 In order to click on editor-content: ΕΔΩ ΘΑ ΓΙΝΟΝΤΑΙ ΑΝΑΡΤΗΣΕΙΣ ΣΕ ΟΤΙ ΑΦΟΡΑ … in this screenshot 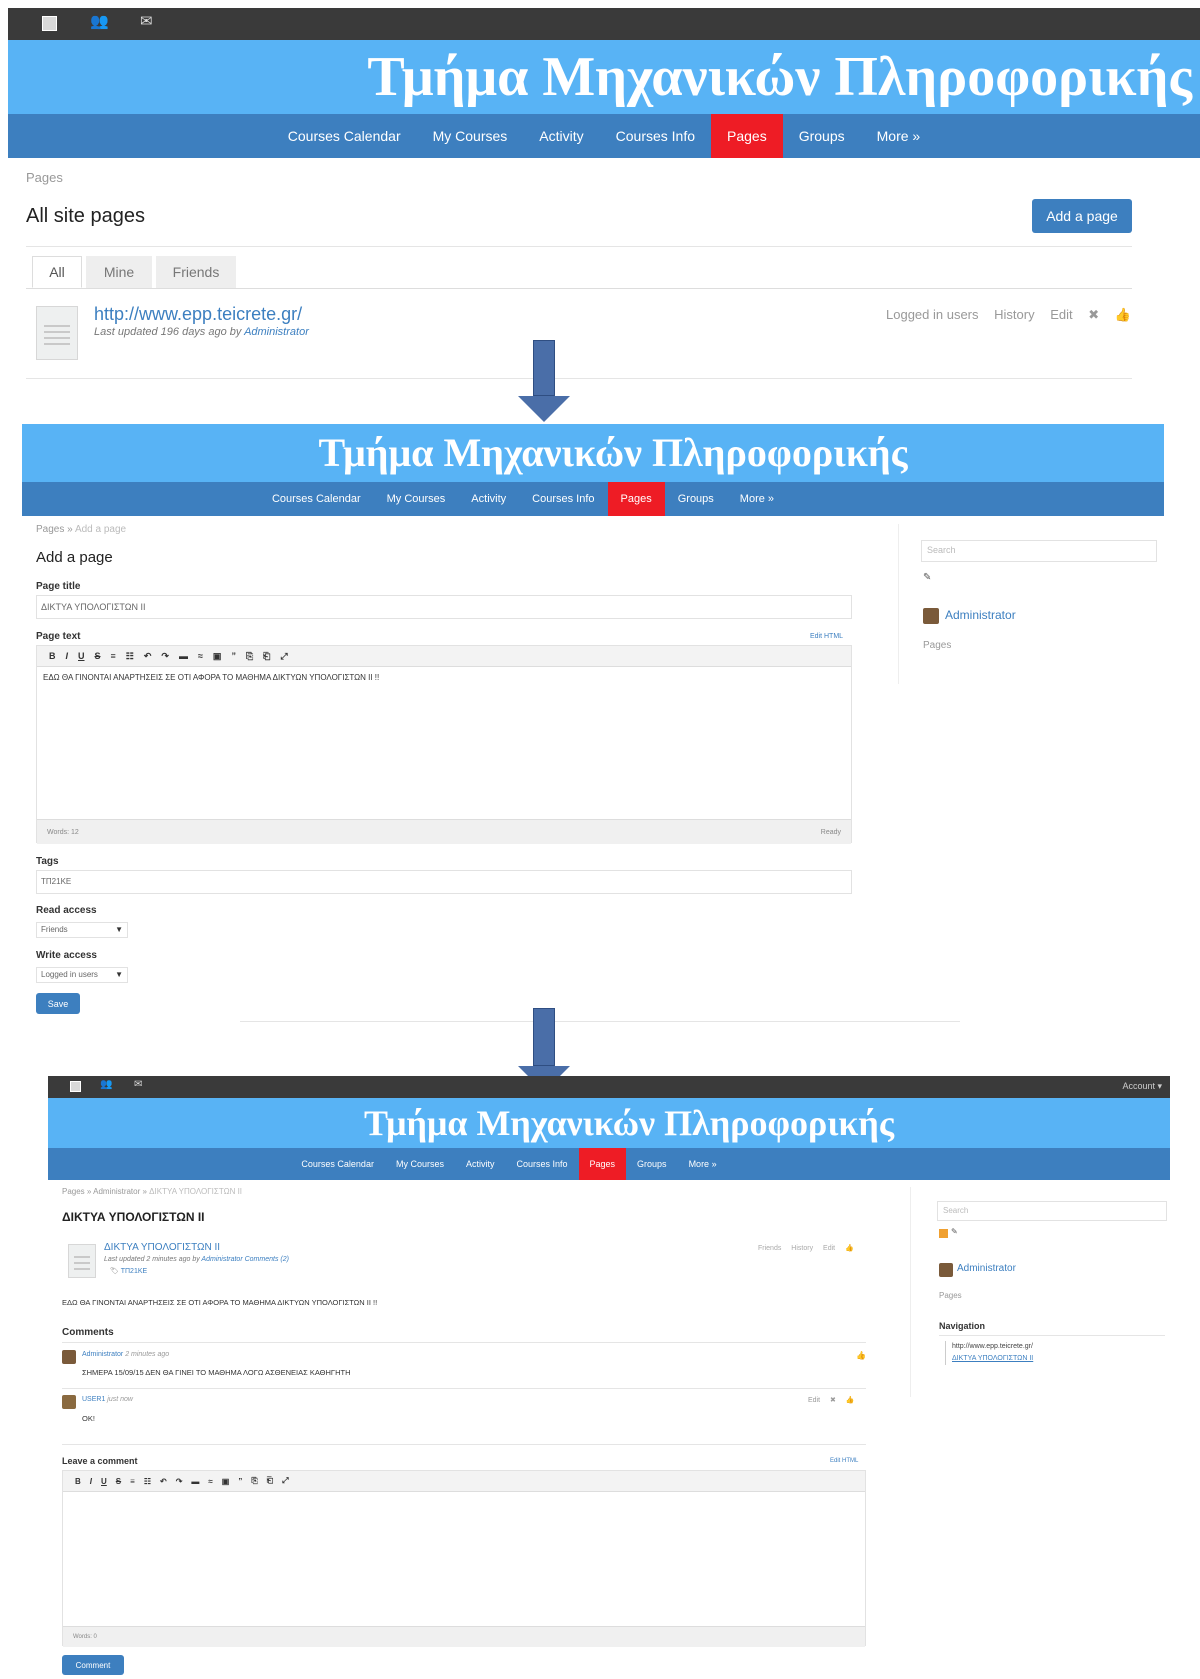, I will do `click(444, 743)`.